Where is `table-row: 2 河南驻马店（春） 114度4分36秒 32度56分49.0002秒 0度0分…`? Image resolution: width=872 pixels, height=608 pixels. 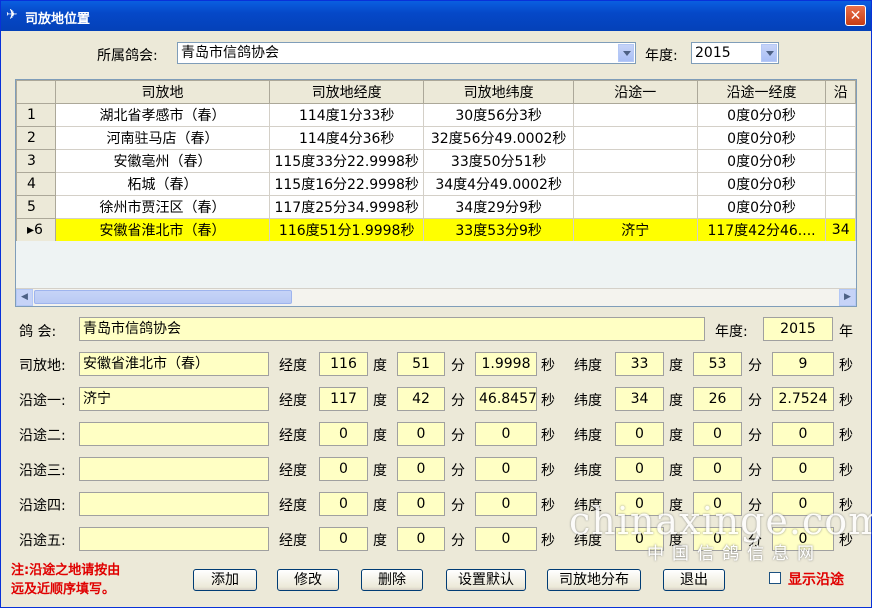 table-row: 2 河南驻马店（春） 114度4分36秒 32度56分49.0002秒 0度0分… is located at coordinates (436, 138).